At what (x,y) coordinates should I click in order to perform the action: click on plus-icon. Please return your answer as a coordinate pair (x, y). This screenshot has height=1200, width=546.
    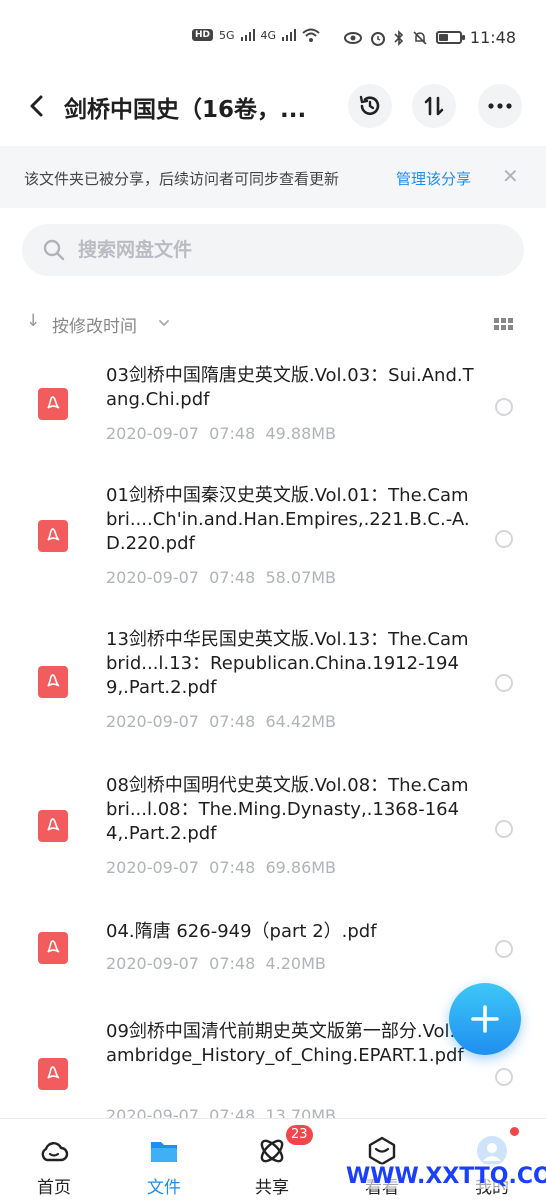
    Looking at the image, I should click on (485, 1019).